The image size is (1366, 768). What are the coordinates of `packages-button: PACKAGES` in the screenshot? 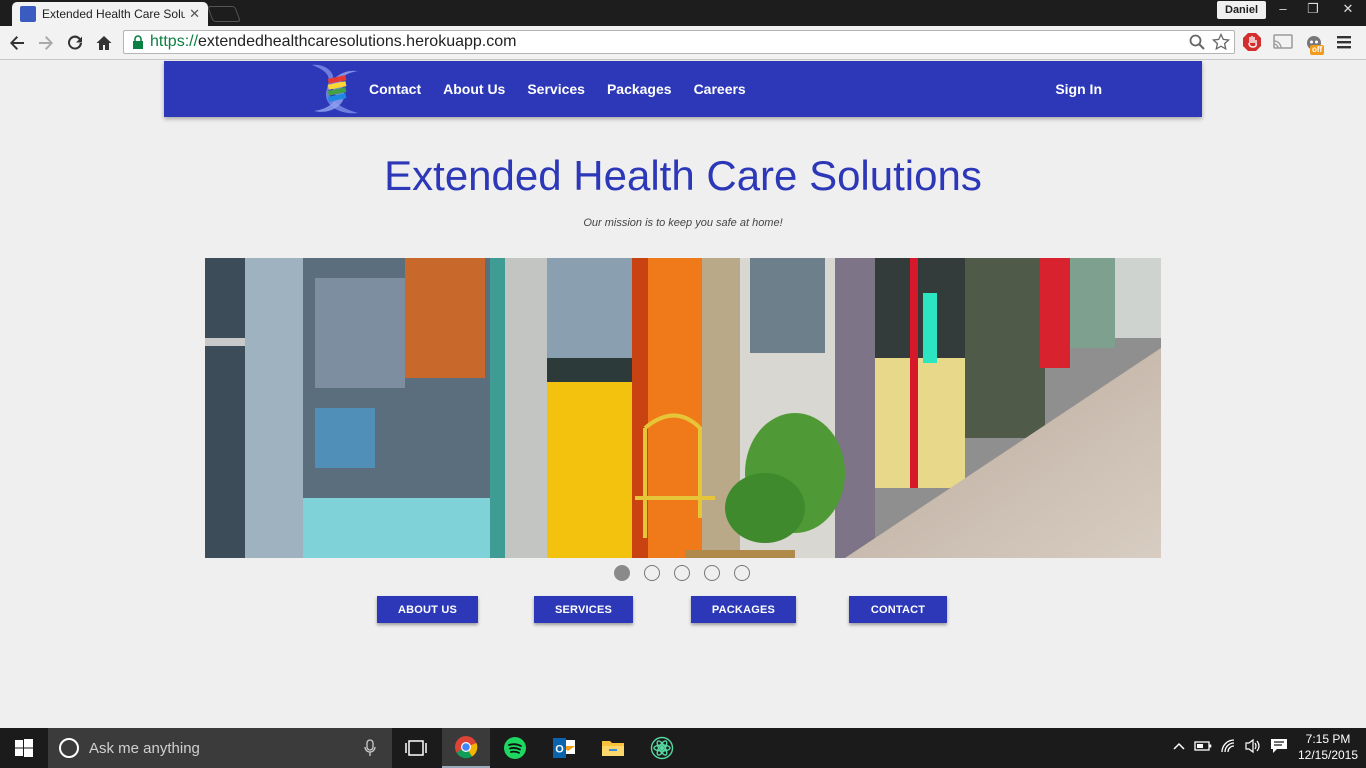 It's located at (743, 609).